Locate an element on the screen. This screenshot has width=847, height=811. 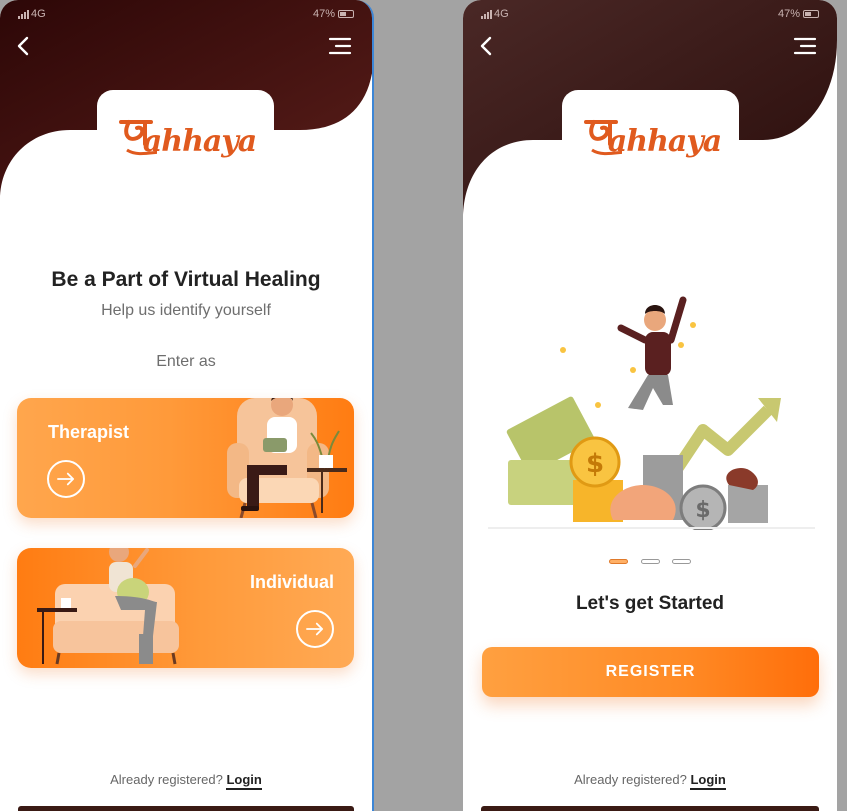
individual-label: Individual is located at coordinates (291, 582).